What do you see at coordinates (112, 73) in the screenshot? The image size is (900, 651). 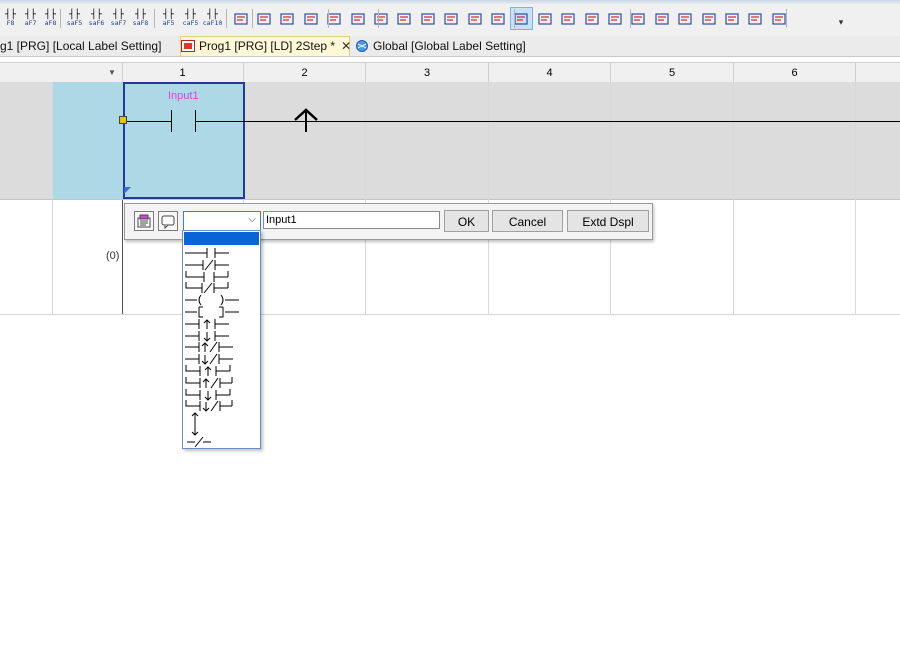 I see `chevron-down-icon: ▼` at bounding box center [112, 73].